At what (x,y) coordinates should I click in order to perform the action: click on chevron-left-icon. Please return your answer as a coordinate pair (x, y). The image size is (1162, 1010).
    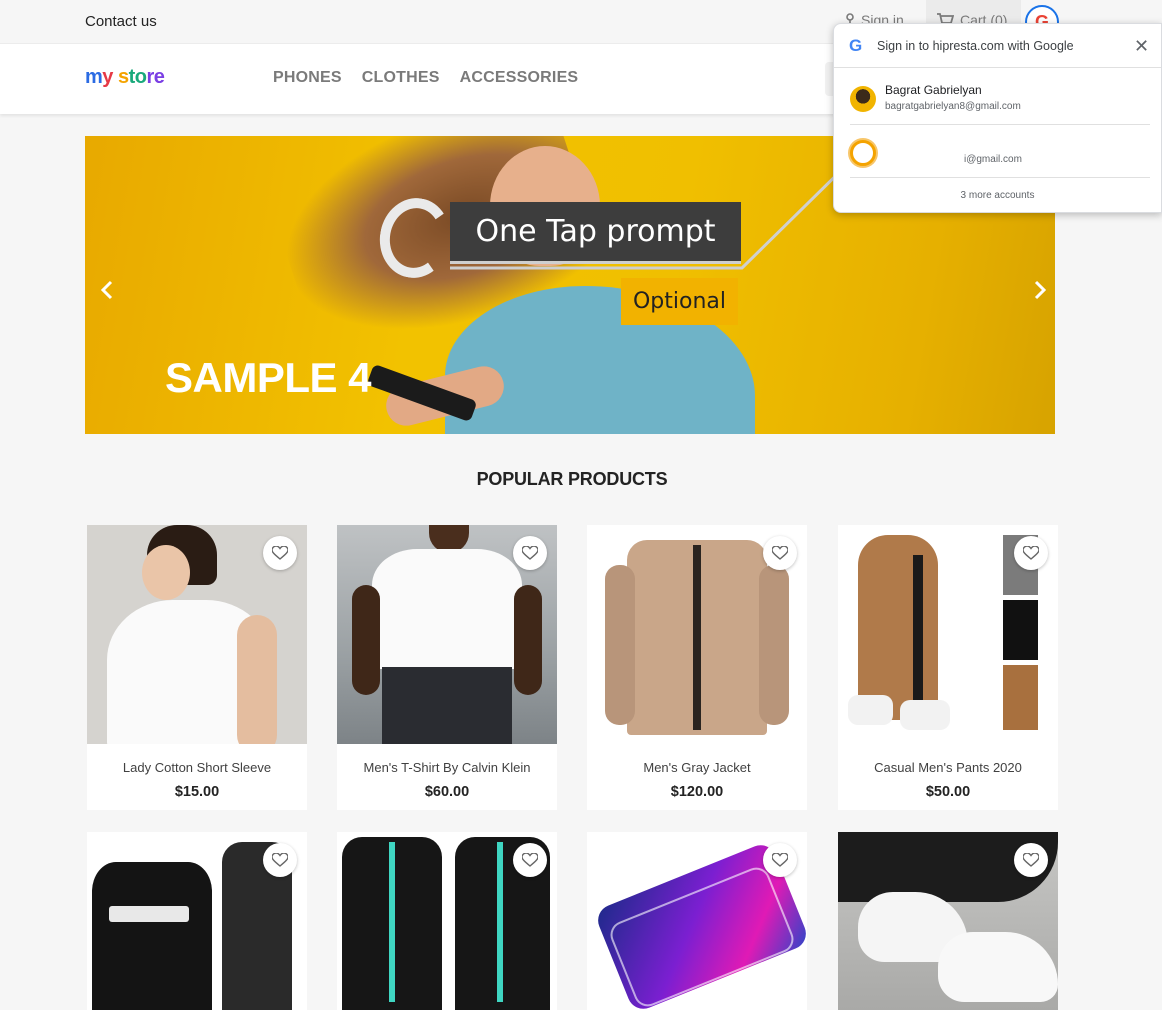
    Looking at the image, I should click on (106, 290).